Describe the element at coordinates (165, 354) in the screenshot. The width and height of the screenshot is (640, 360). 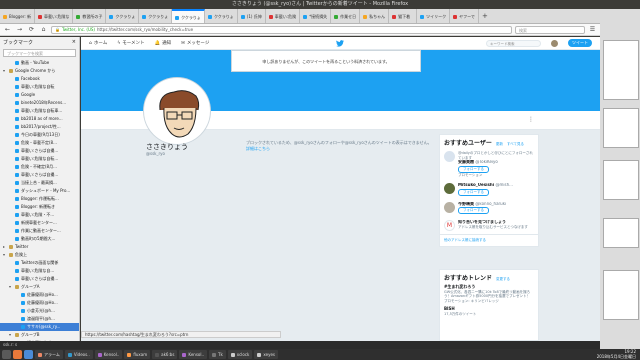
I see `taskbar-item: ak6:bs` at that location.